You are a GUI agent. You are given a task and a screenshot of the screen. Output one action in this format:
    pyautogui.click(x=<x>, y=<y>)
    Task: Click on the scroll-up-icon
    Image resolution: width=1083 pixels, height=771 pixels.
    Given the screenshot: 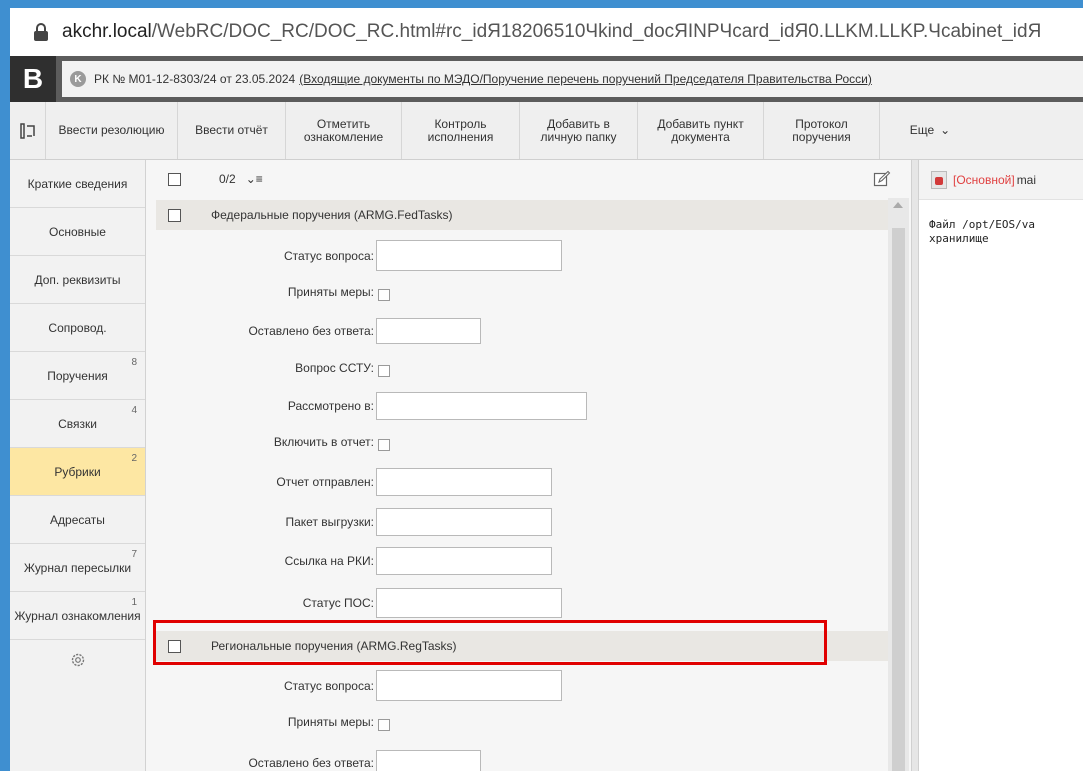 What is the action you would take?
    pyautogui.click(x=898, y=205)
    